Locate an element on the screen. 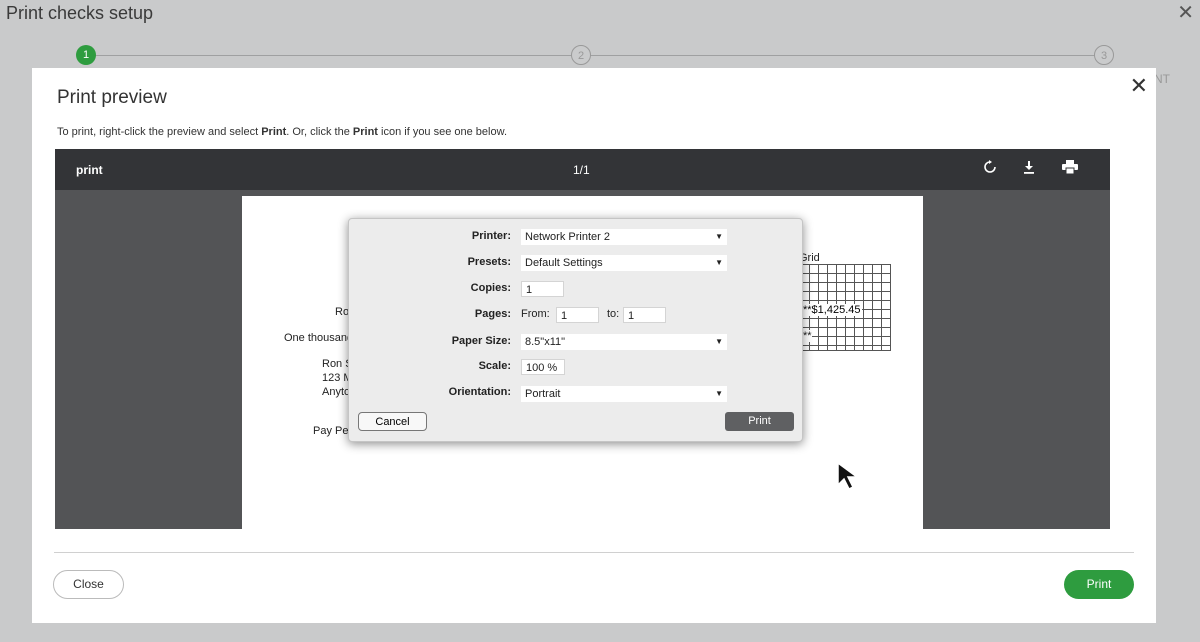 The width and height of the screenshot is (1200, 642). dialog-print-button: Print is located at coordinates (759, 421).